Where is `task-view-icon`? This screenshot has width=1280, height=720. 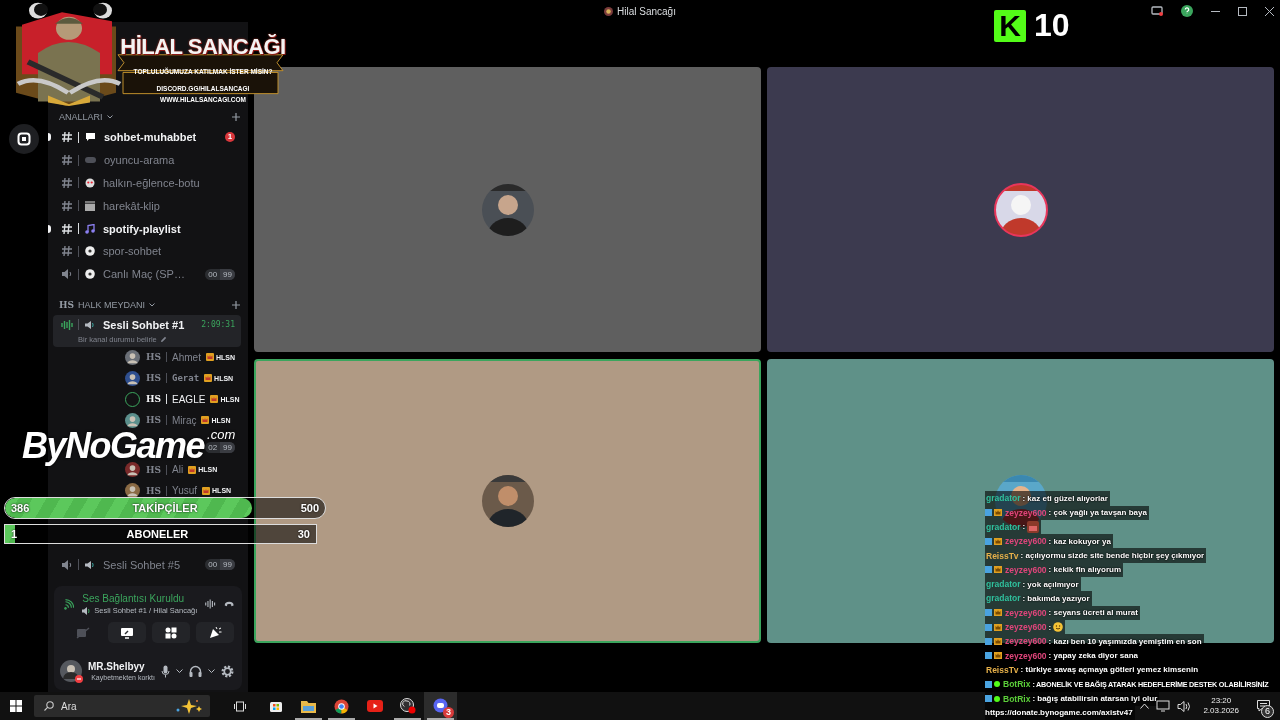
task-view-icon is located at coordinates (240, 706).